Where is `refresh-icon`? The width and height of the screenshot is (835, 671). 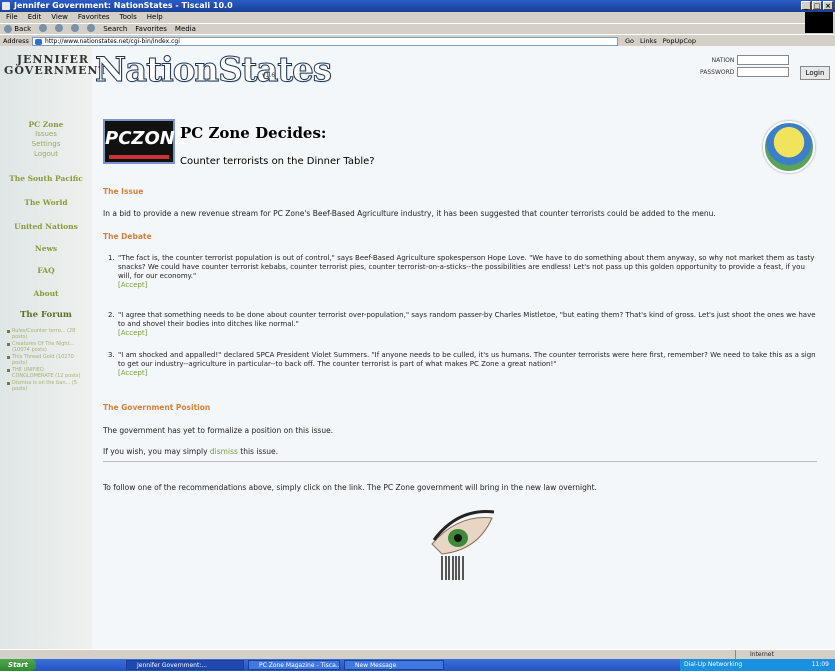 refresh-icon is located at coordinates (75, 28).